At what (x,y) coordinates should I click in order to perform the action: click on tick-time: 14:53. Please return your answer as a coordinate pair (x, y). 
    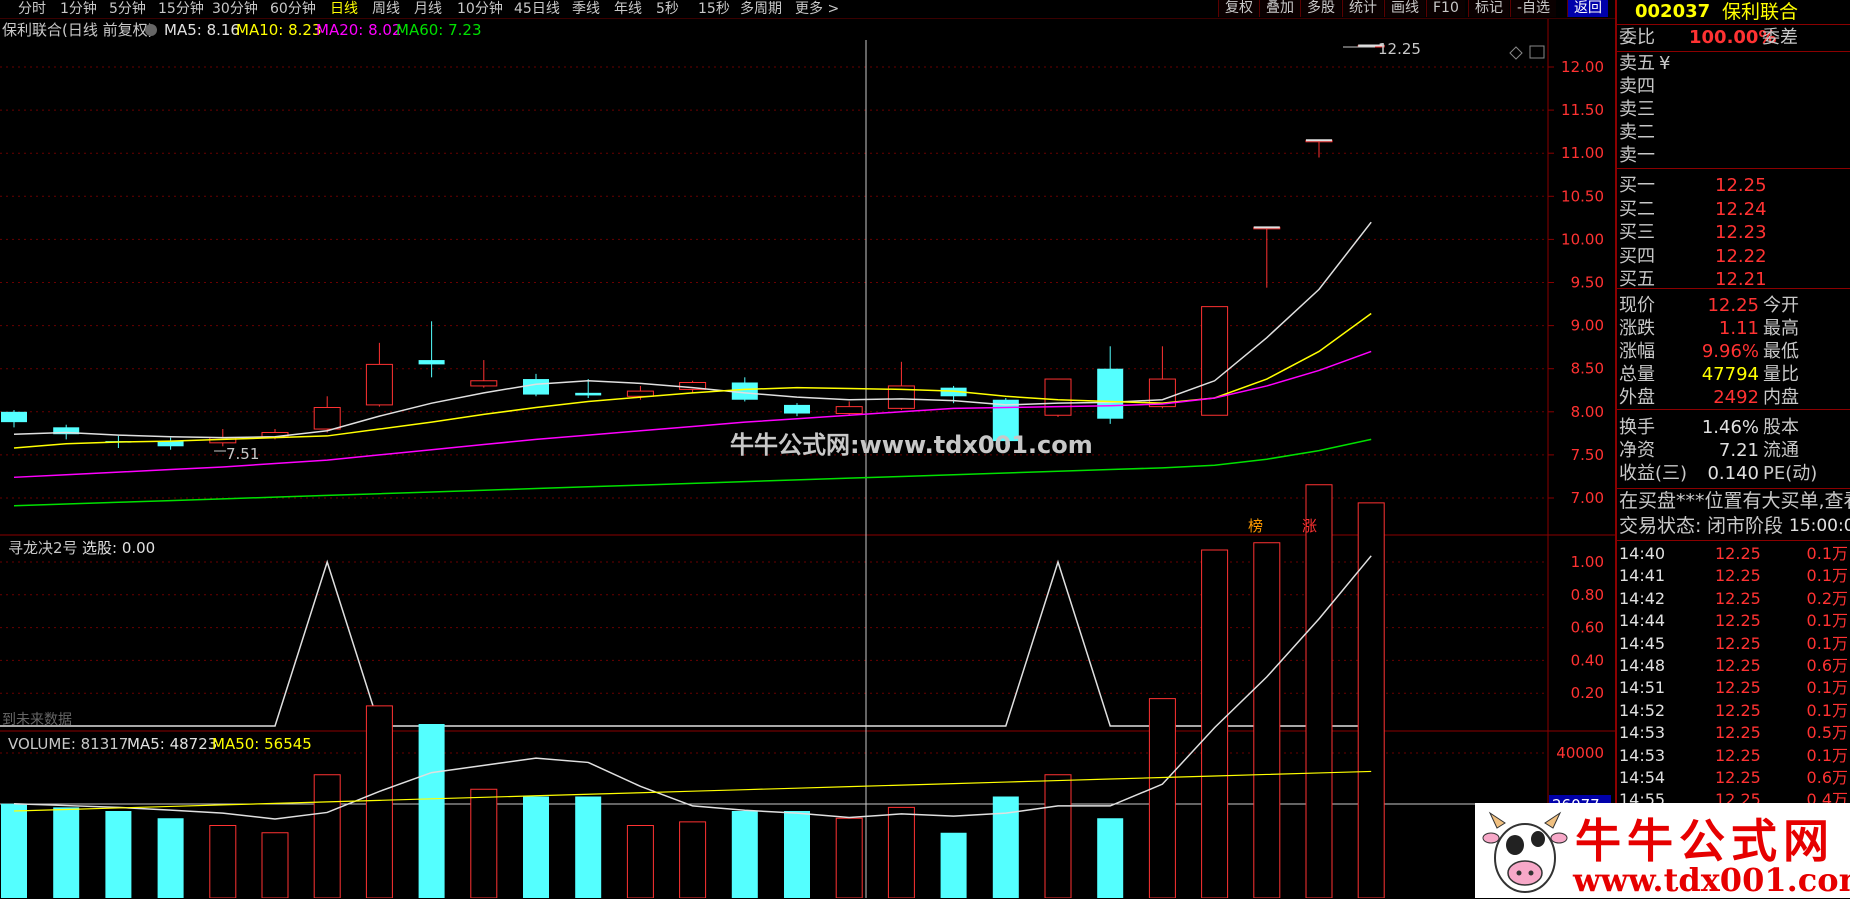
    Looking at the image, I should click on (1642, 733).